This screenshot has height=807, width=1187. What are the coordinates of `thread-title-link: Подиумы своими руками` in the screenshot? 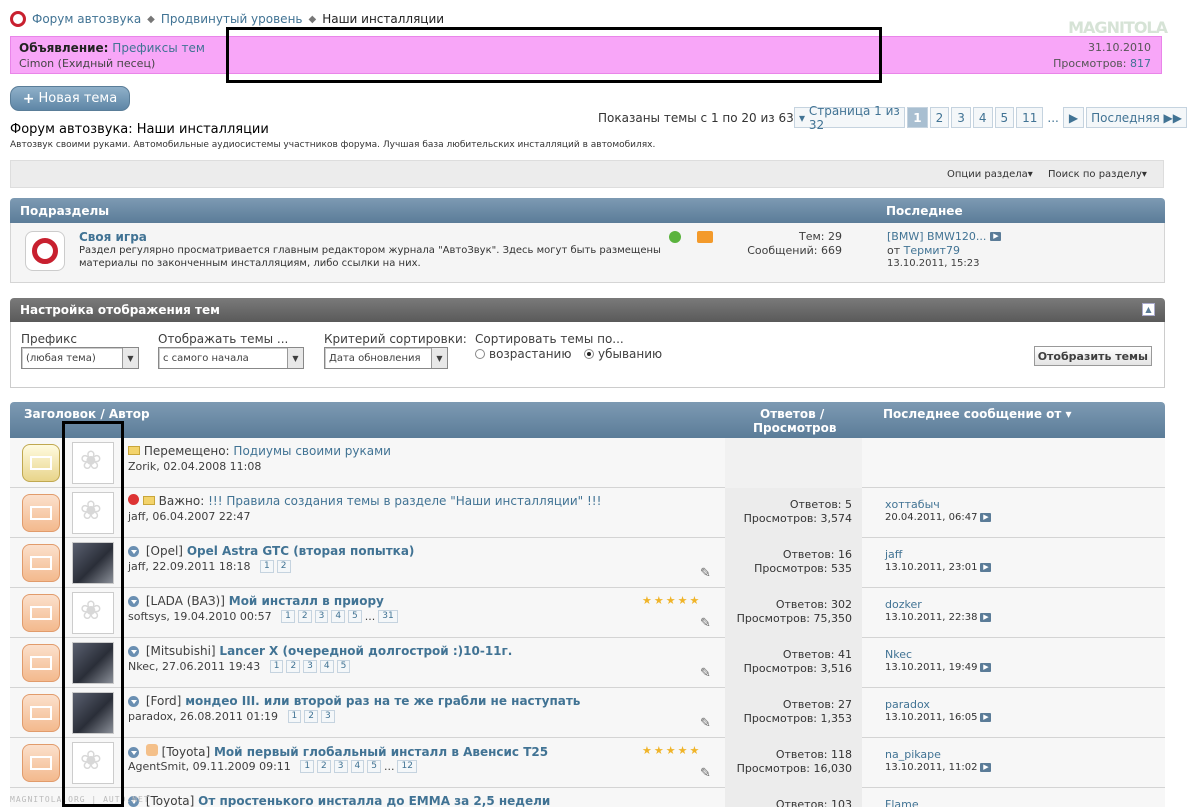 It's located at (312, 451).